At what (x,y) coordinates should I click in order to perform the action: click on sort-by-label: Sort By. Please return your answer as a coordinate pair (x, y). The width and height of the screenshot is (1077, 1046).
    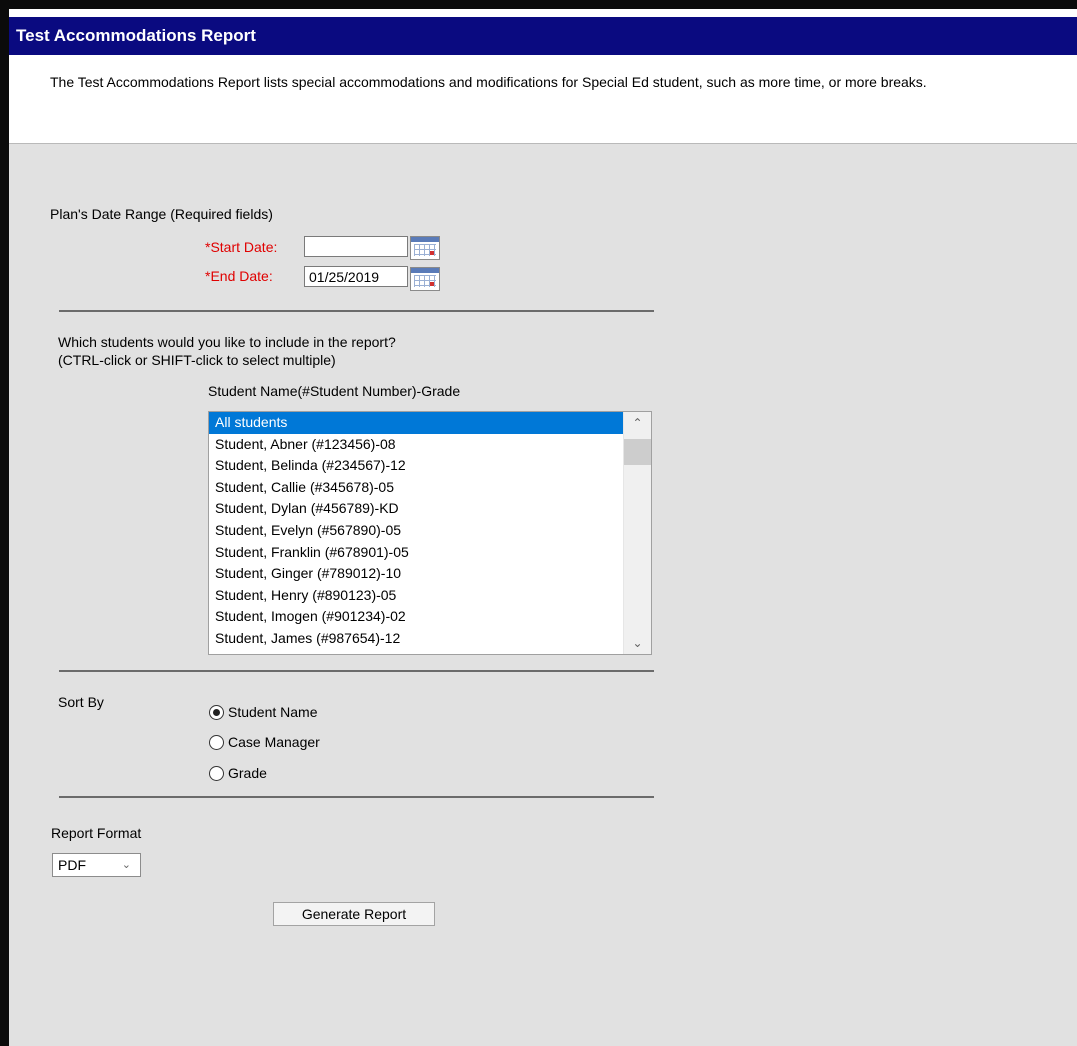
    Looking at the image, I should click on (81, 702).